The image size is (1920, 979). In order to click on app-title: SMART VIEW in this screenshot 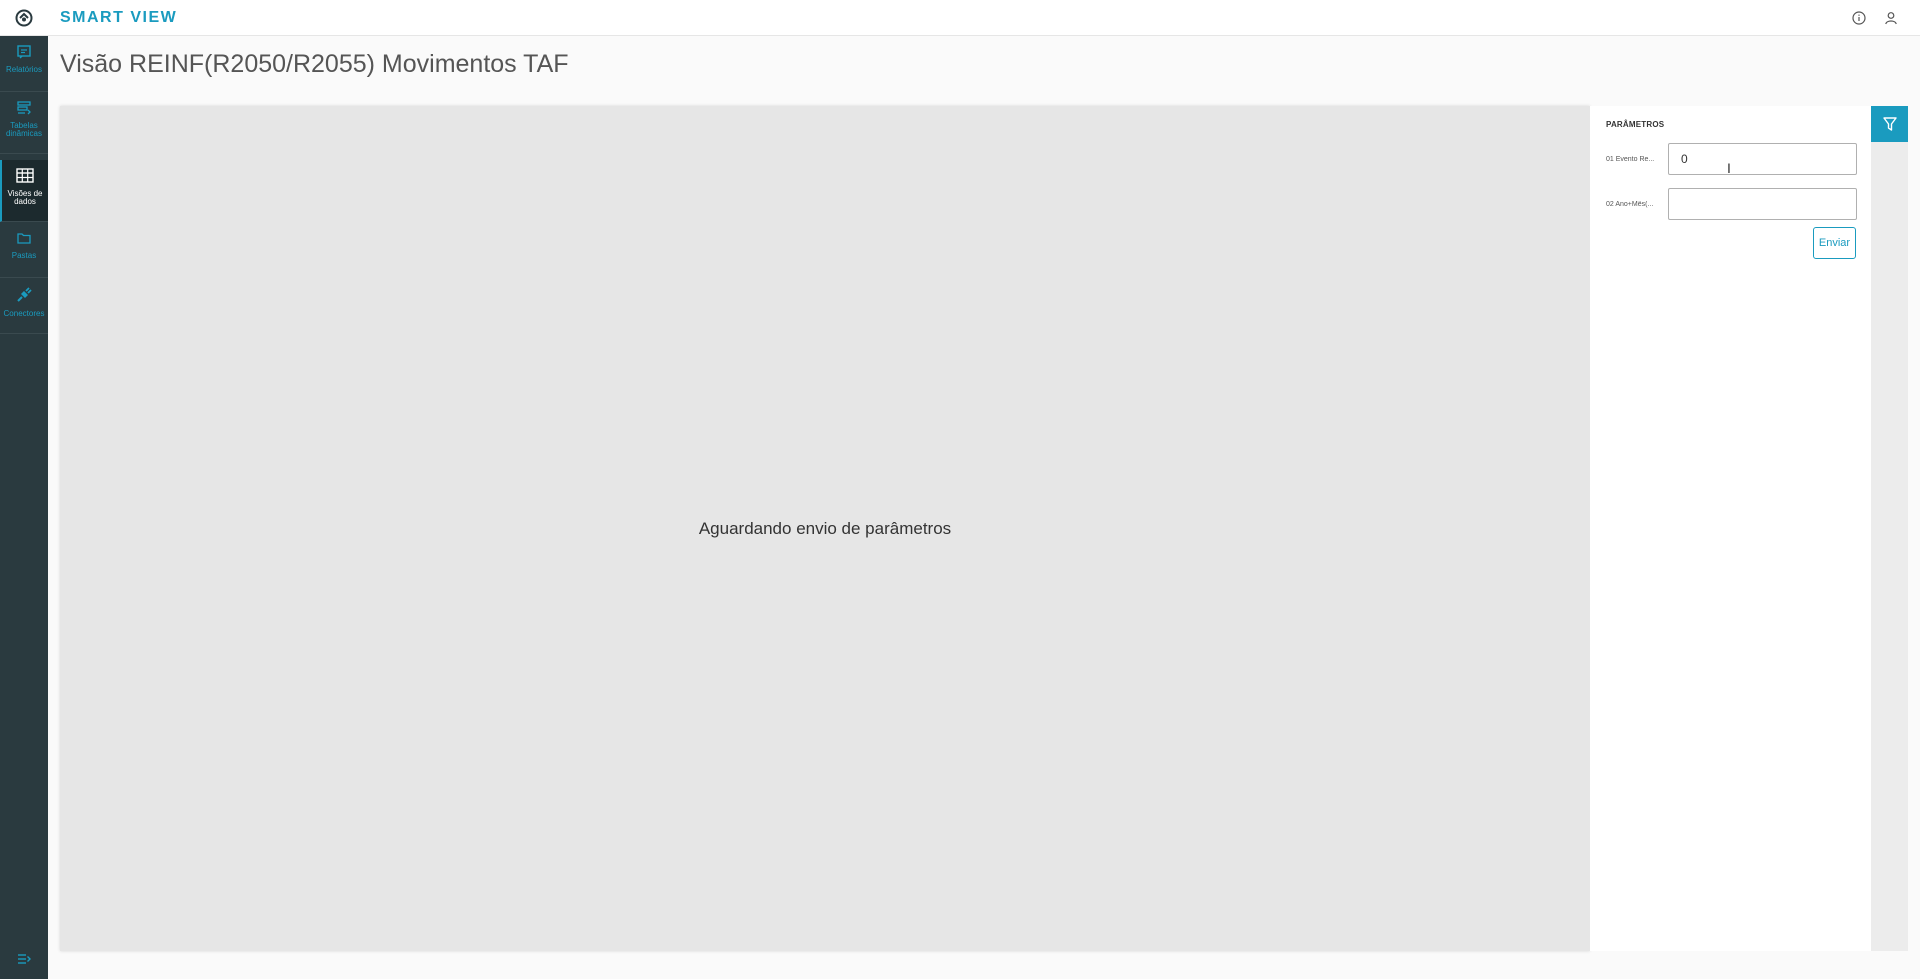, I will do `click(119, 17)`.